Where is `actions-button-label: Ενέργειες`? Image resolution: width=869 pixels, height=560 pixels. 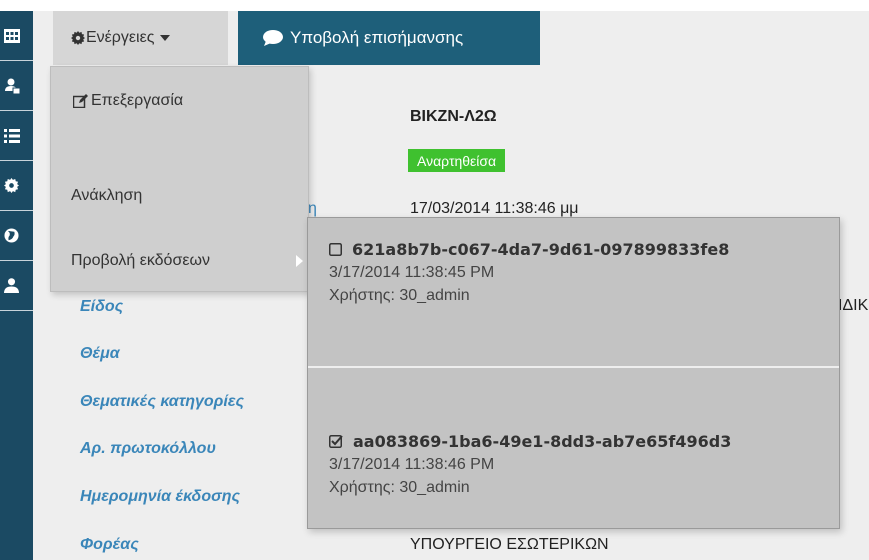
actions-button-label: Ενέργειες is located at coordinates (120, 37).